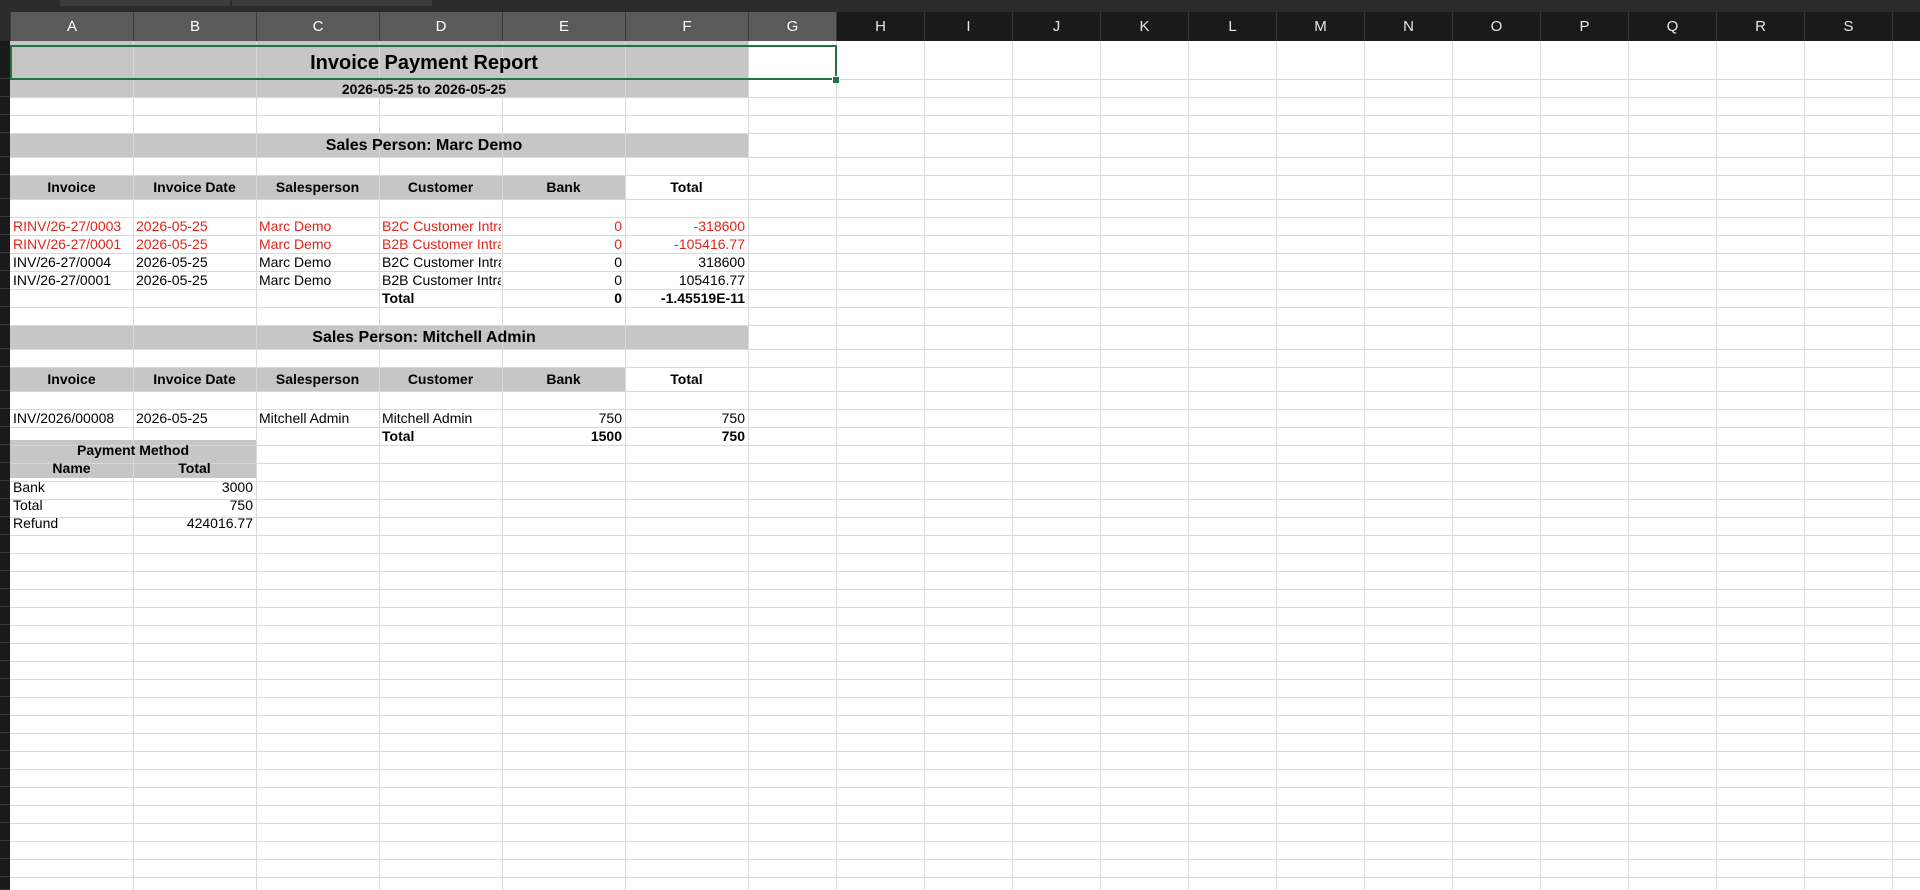 The width and height of the screenshot is (1920, 890). Describe the element at coordinates (563, 298) in the screenshot. I see `cell-total-bank: 0` at that location.